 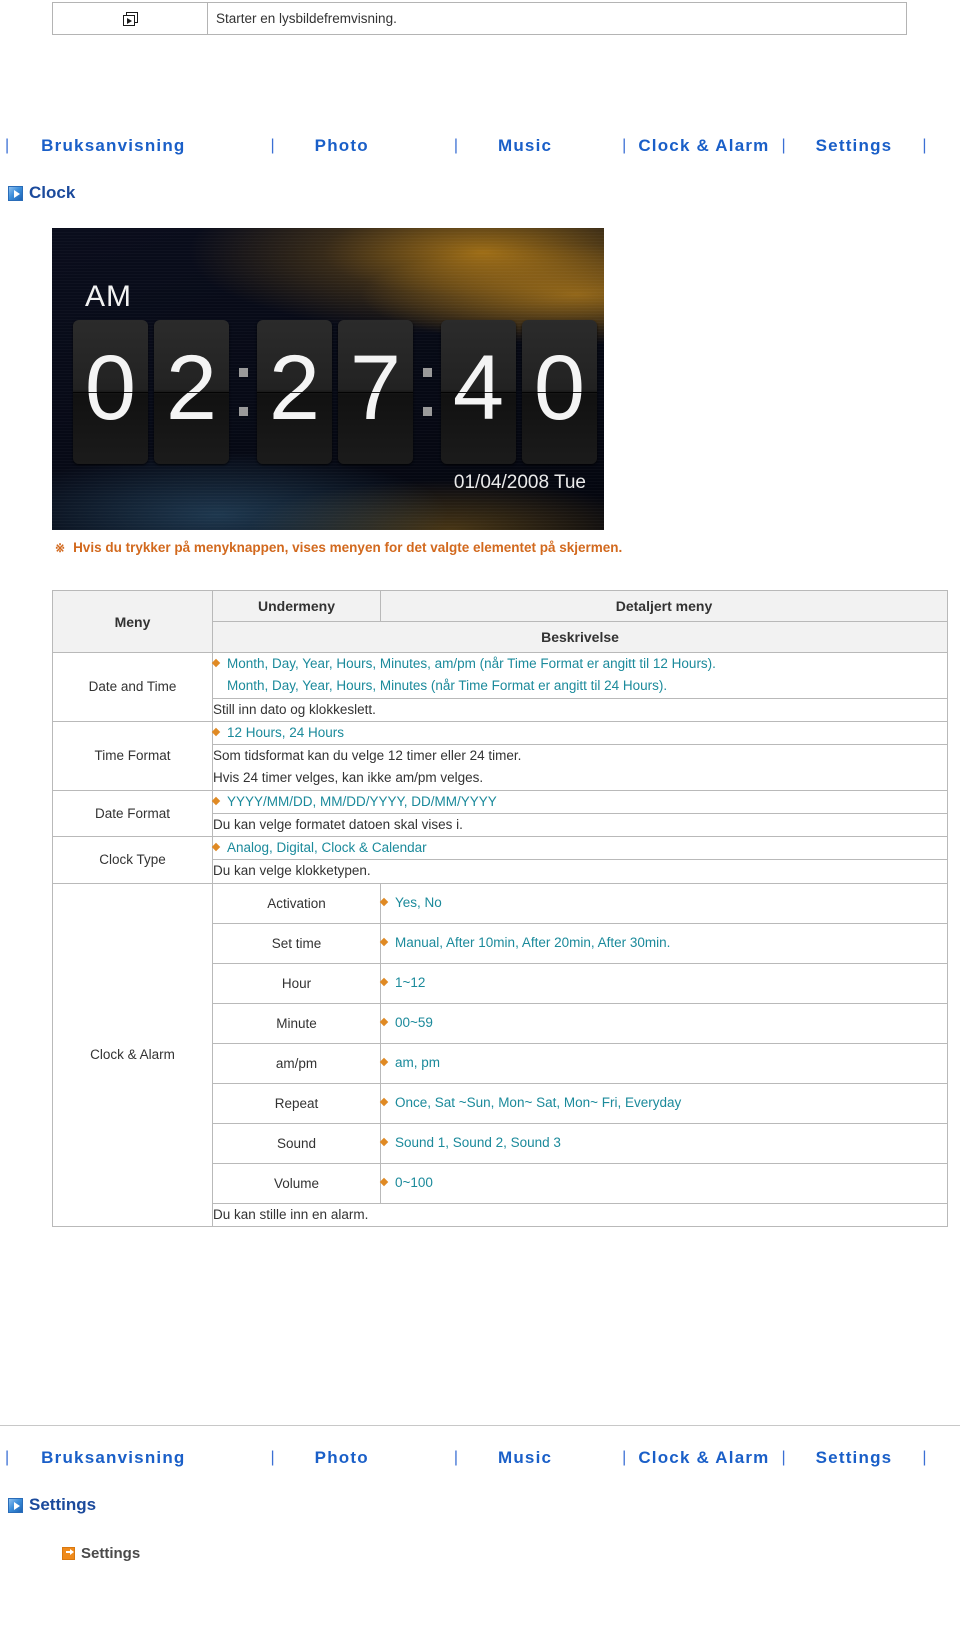 I want to click on row-menu-clock-and-alarm: Clock & Alarm, so click(x=132, y=1054).